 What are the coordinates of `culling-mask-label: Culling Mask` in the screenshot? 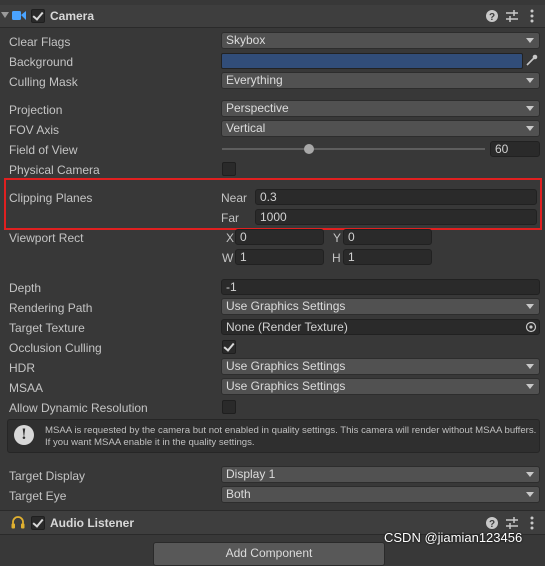 It's located at (43, 82).